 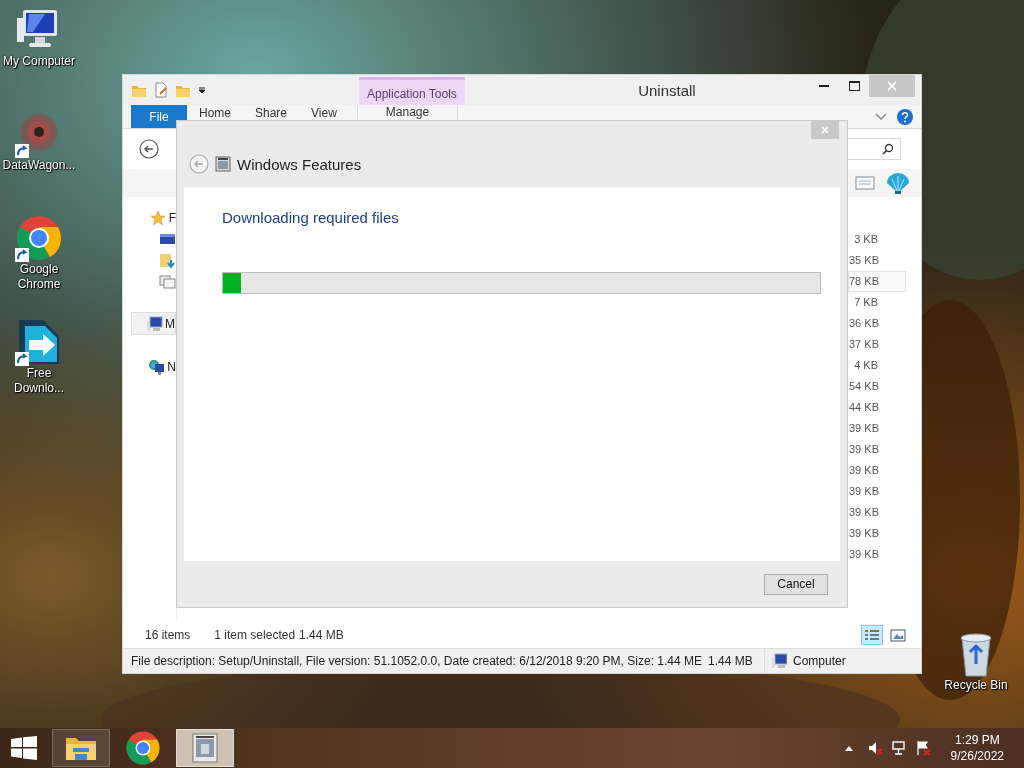 I want to click on shell-icon, so click(x=898, y=183).